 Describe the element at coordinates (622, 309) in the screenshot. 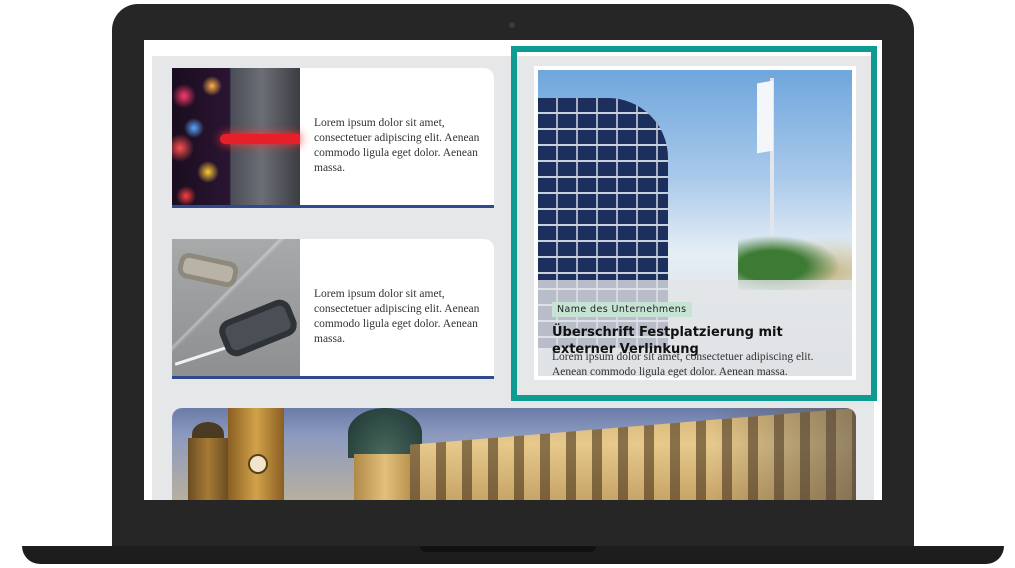

I see `company-badge: Name des Unternehmens` at that location.